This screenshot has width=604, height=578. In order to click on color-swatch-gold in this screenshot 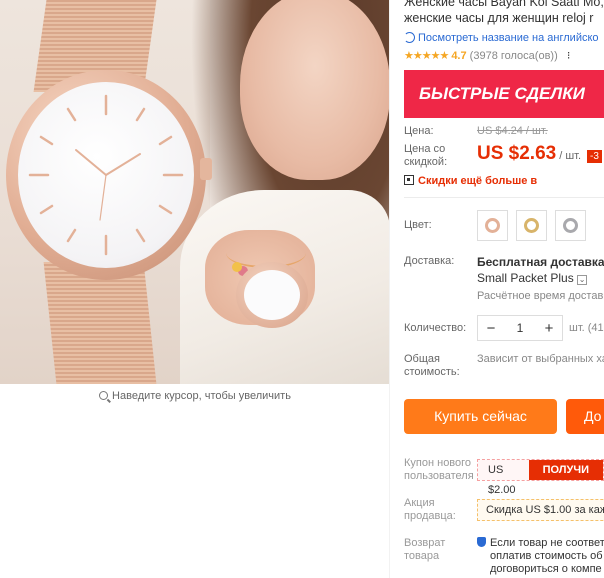, I will do `click(531, 225)`.